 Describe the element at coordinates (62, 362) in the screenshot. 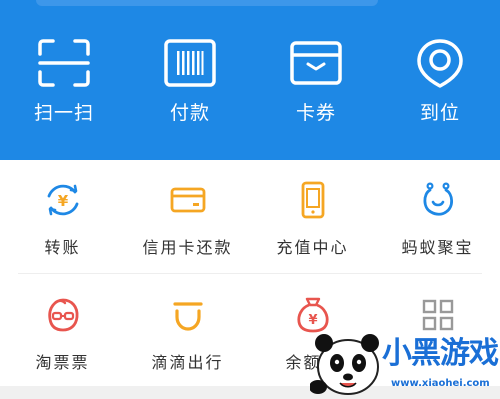

I see `taopiaopiao-label: 淘票票` at that location.